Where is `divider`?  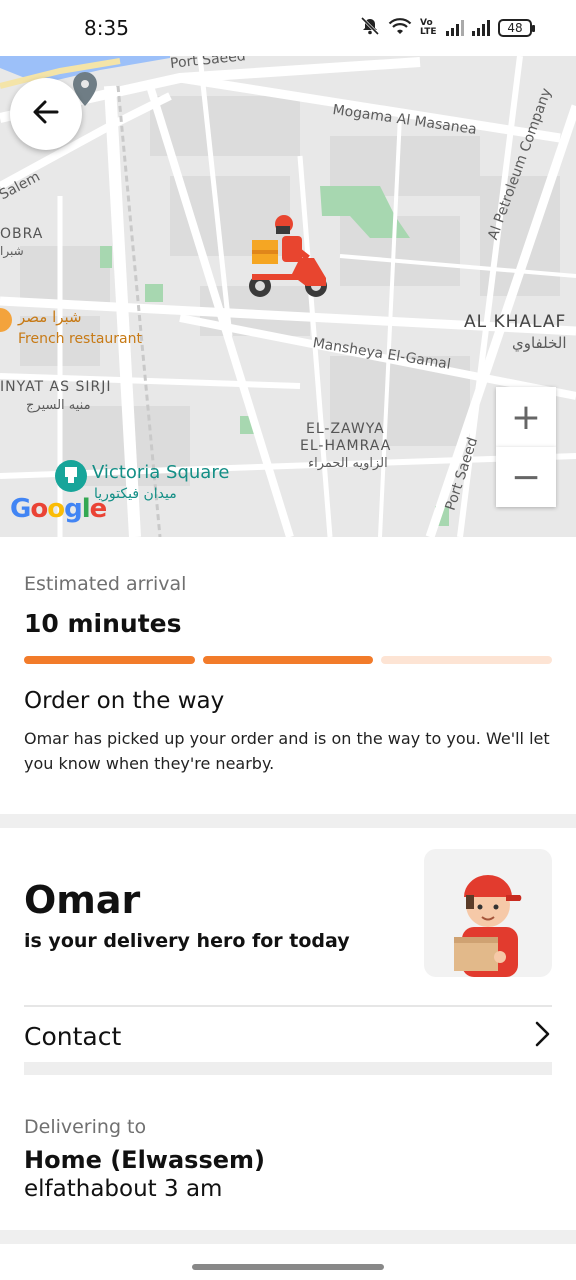
divider is located at coordinates (288, 1006).